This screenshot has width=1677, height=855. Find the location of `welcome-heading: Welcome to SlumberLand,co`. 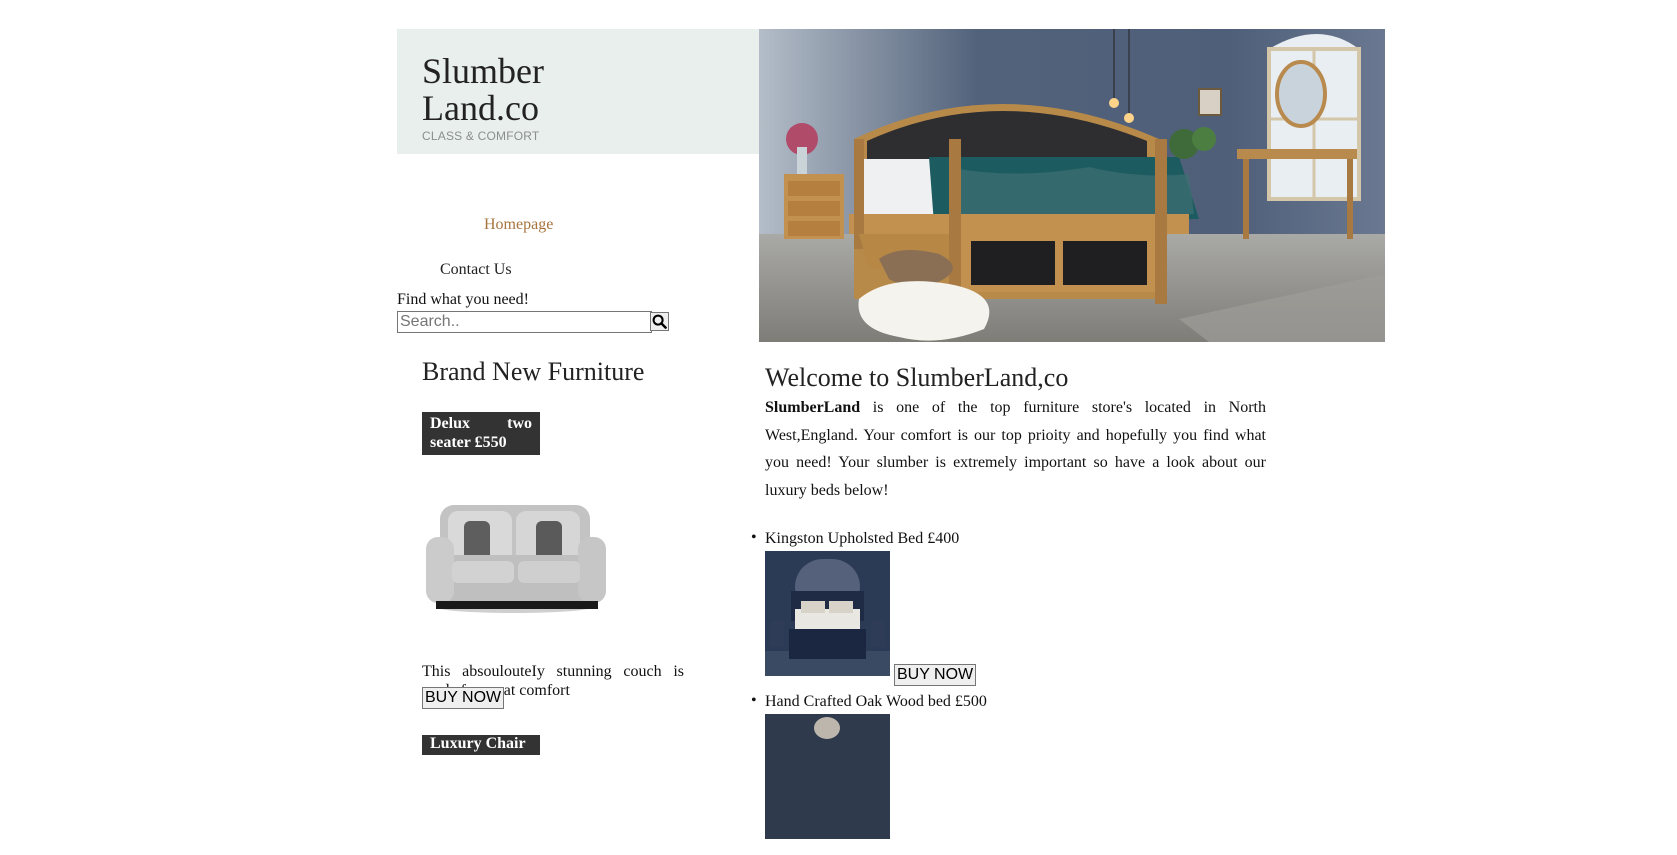

welcome-heading: Welcome to SlumberLand,co is located at coordinates (917, 377).